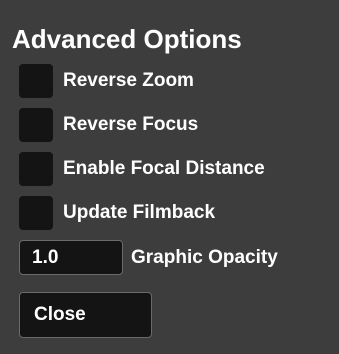 This screenshot has height=354, width=339. Describe the element at coordinates (71, 257) in the screenshot. I see `graphic-opacity-input` at that location.